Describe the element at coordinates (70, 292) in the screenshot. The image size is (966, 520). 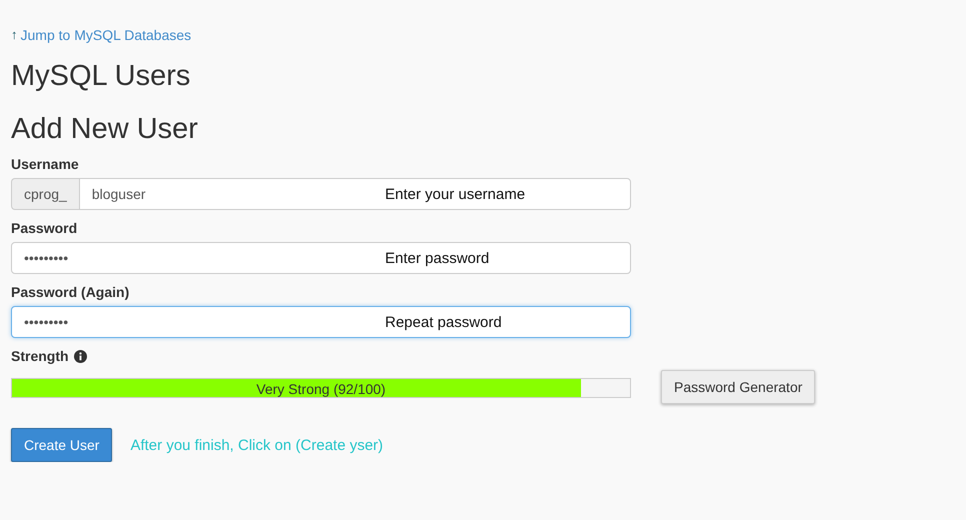
I see `field-label: Password (Again)` at that location.